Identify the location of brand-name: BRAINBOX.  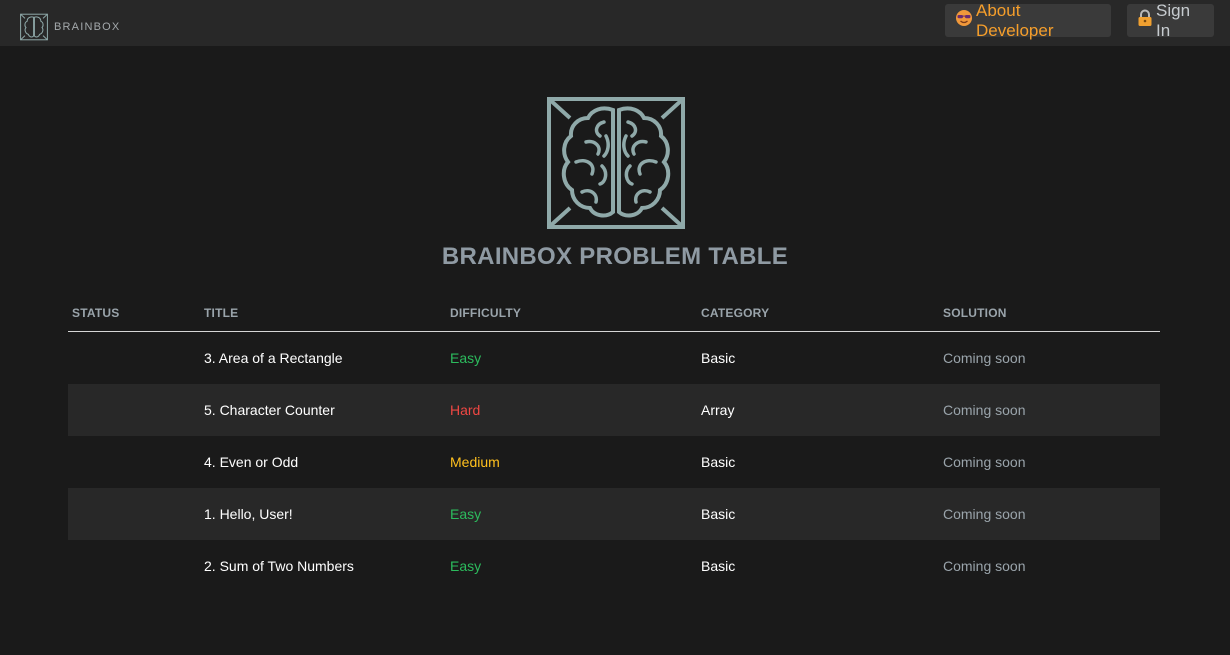
(87, 27).